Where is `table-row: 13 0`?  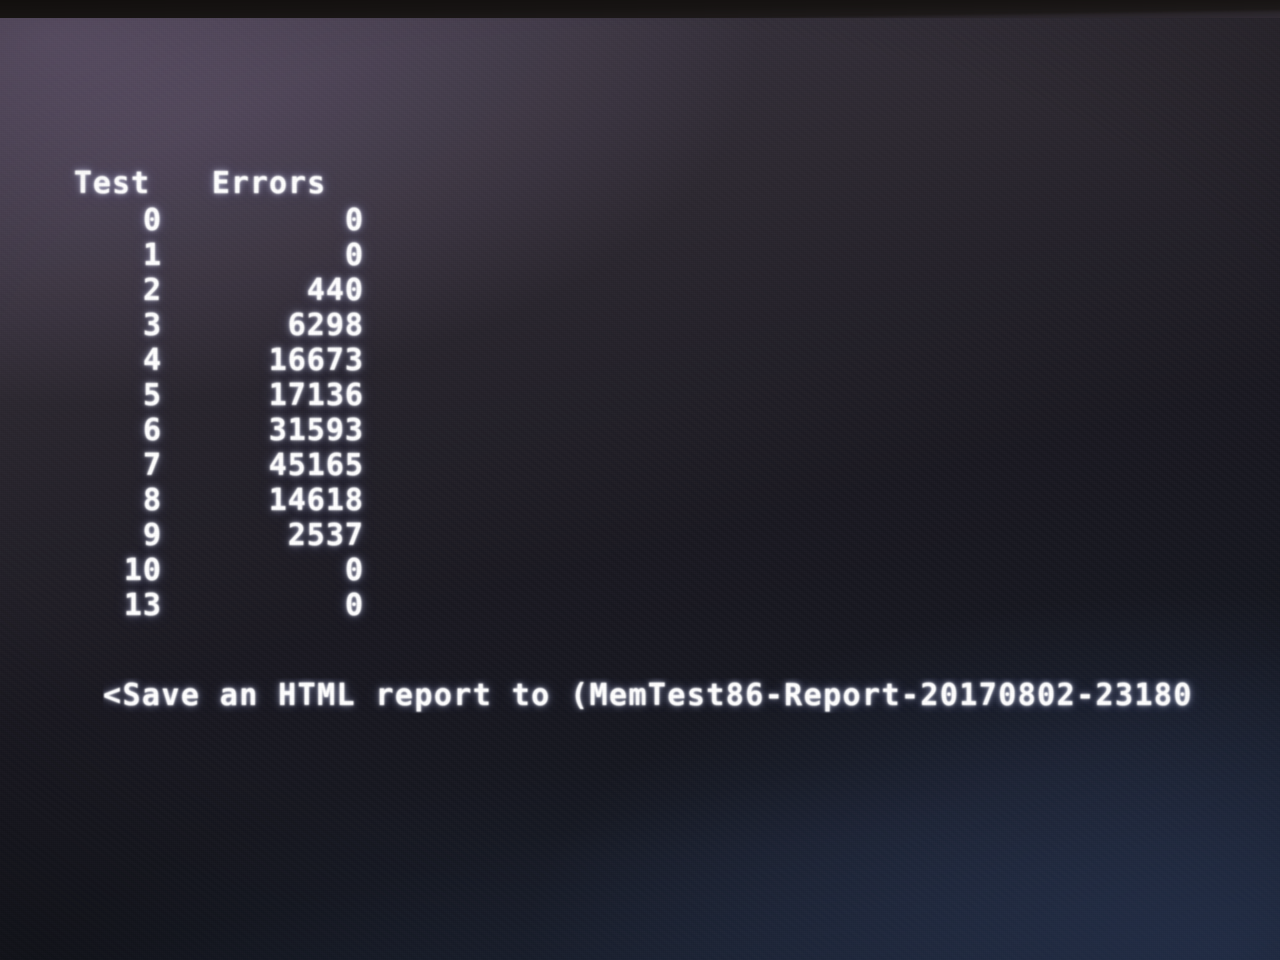 table-row: 13 0 is located at coordinates (213, 605).